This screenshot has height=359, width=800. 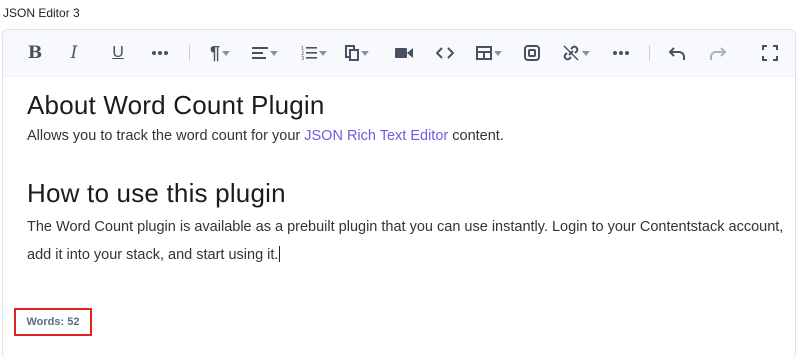 I want to click on list-icon: 123, so click(x=309, y=53).